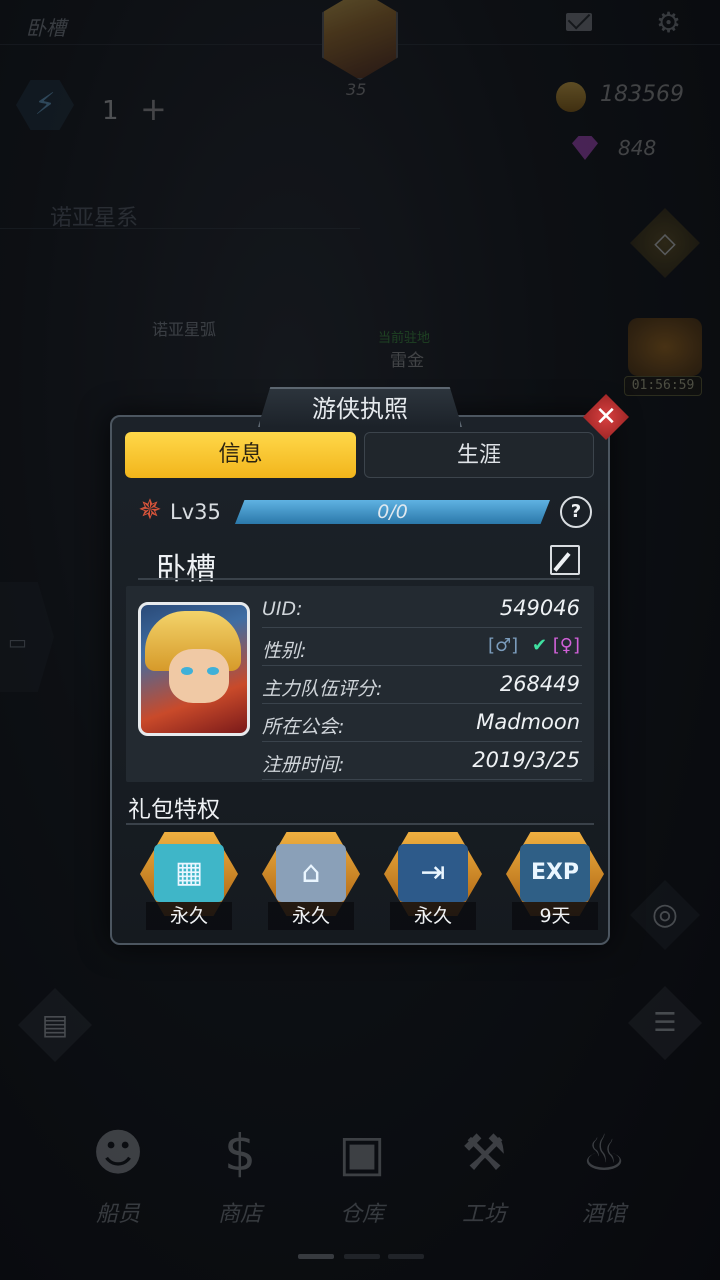 Image resolution: width=720 pixels, height=1280 pixels. Describe the element at coordinates (359, 579) in the screenshot. I see `name-divider` at that location.